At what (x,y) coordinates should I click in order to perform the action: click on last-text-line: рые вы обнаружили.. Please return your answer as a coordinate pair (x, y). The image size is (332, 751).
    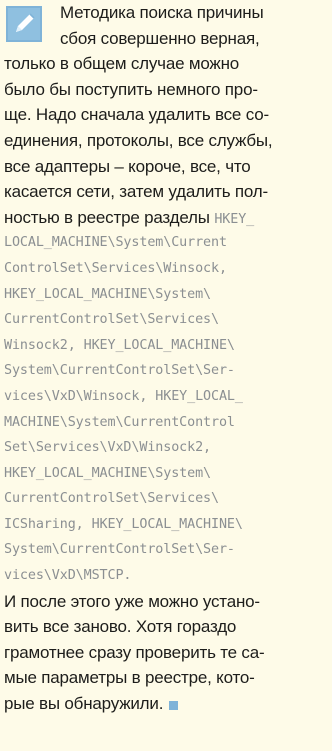
    Looking at the image, I should click on (162, 704).